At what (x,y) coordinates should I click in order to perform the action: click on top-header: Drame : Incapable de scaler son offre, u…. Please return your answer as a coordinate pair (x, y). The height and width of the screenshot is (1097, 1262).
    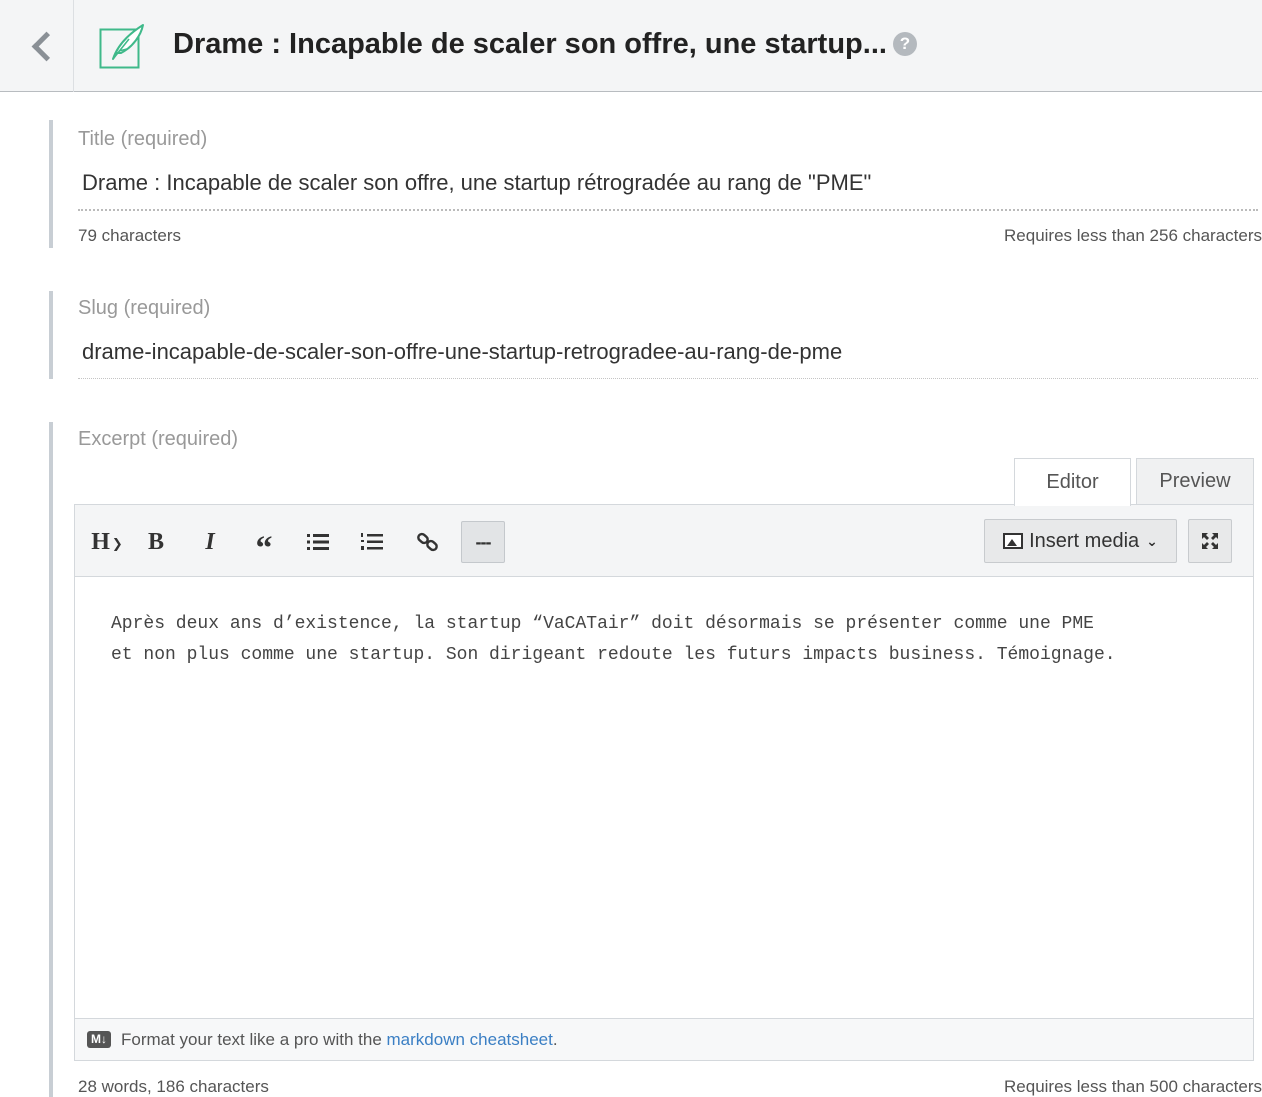
    Looking at the image, I should click on (631, 46).